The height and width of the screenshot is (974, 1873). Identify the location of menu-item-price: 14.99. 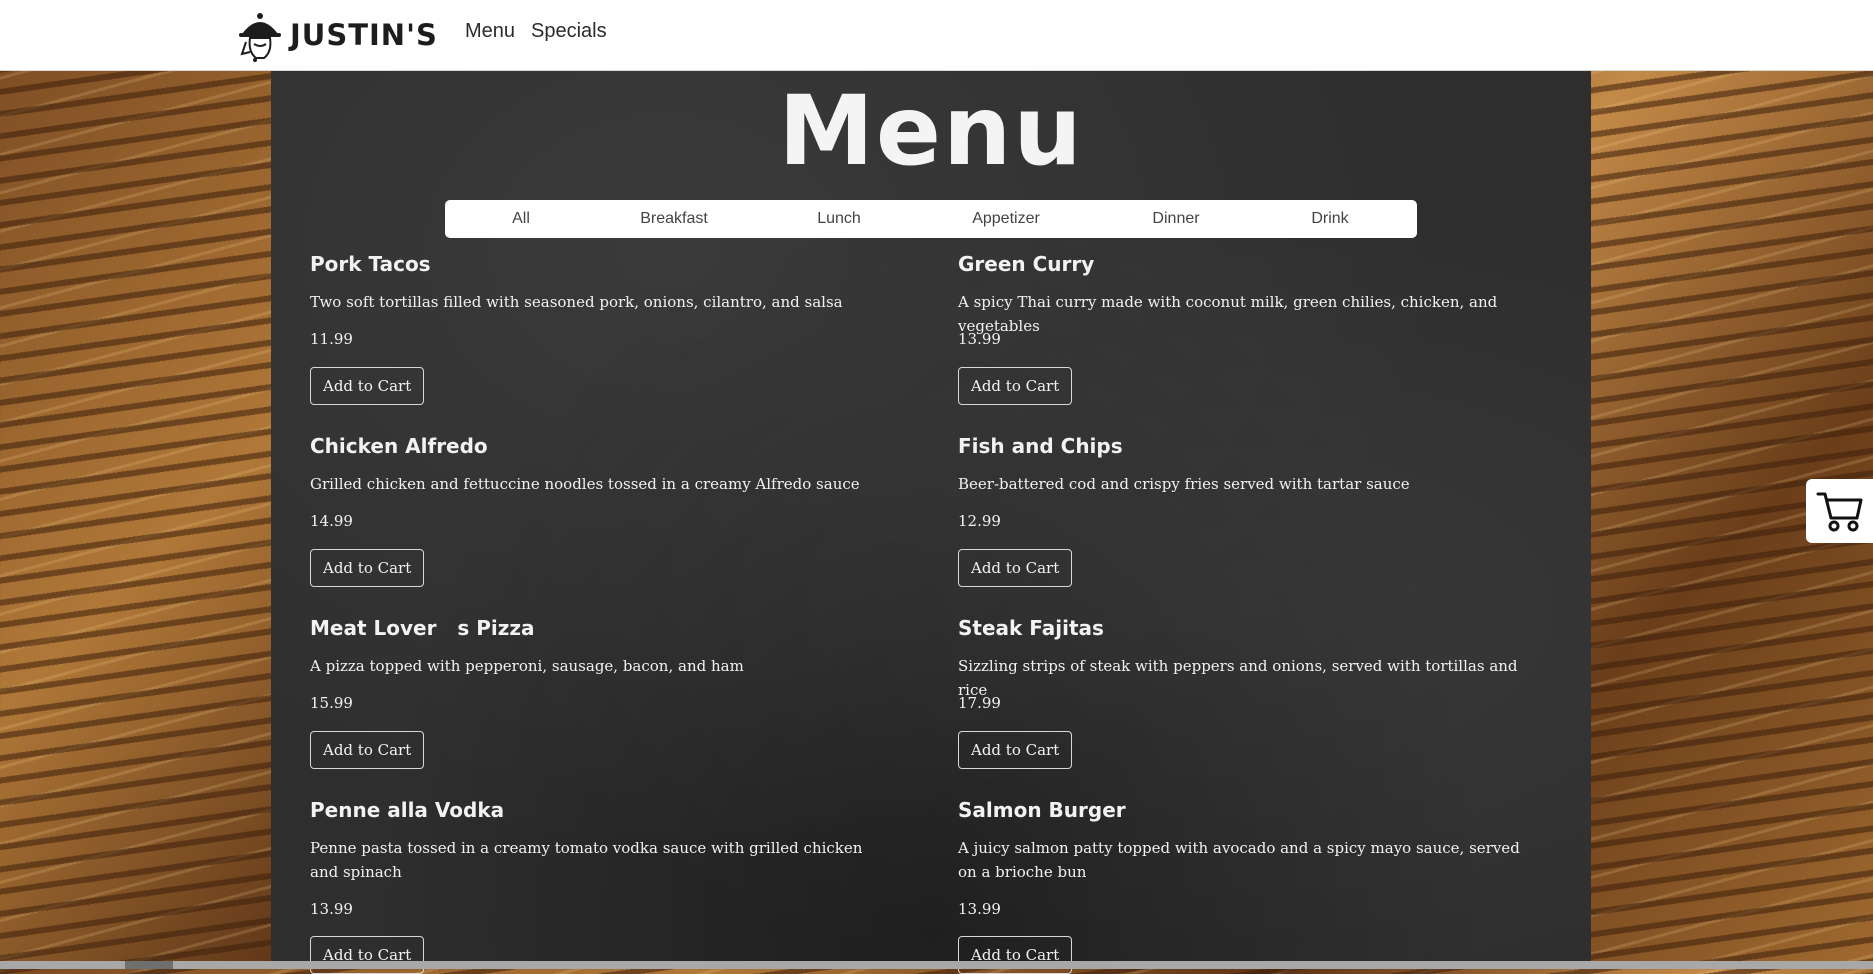
(331, 521).